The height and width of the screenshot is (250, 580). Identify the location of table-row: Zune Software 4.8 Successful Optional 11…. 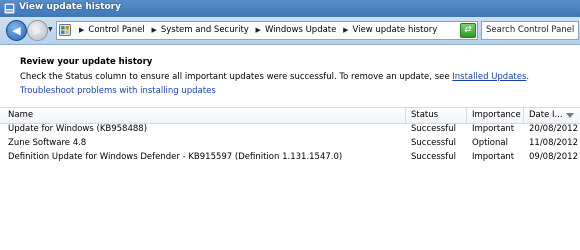
(290, 144).